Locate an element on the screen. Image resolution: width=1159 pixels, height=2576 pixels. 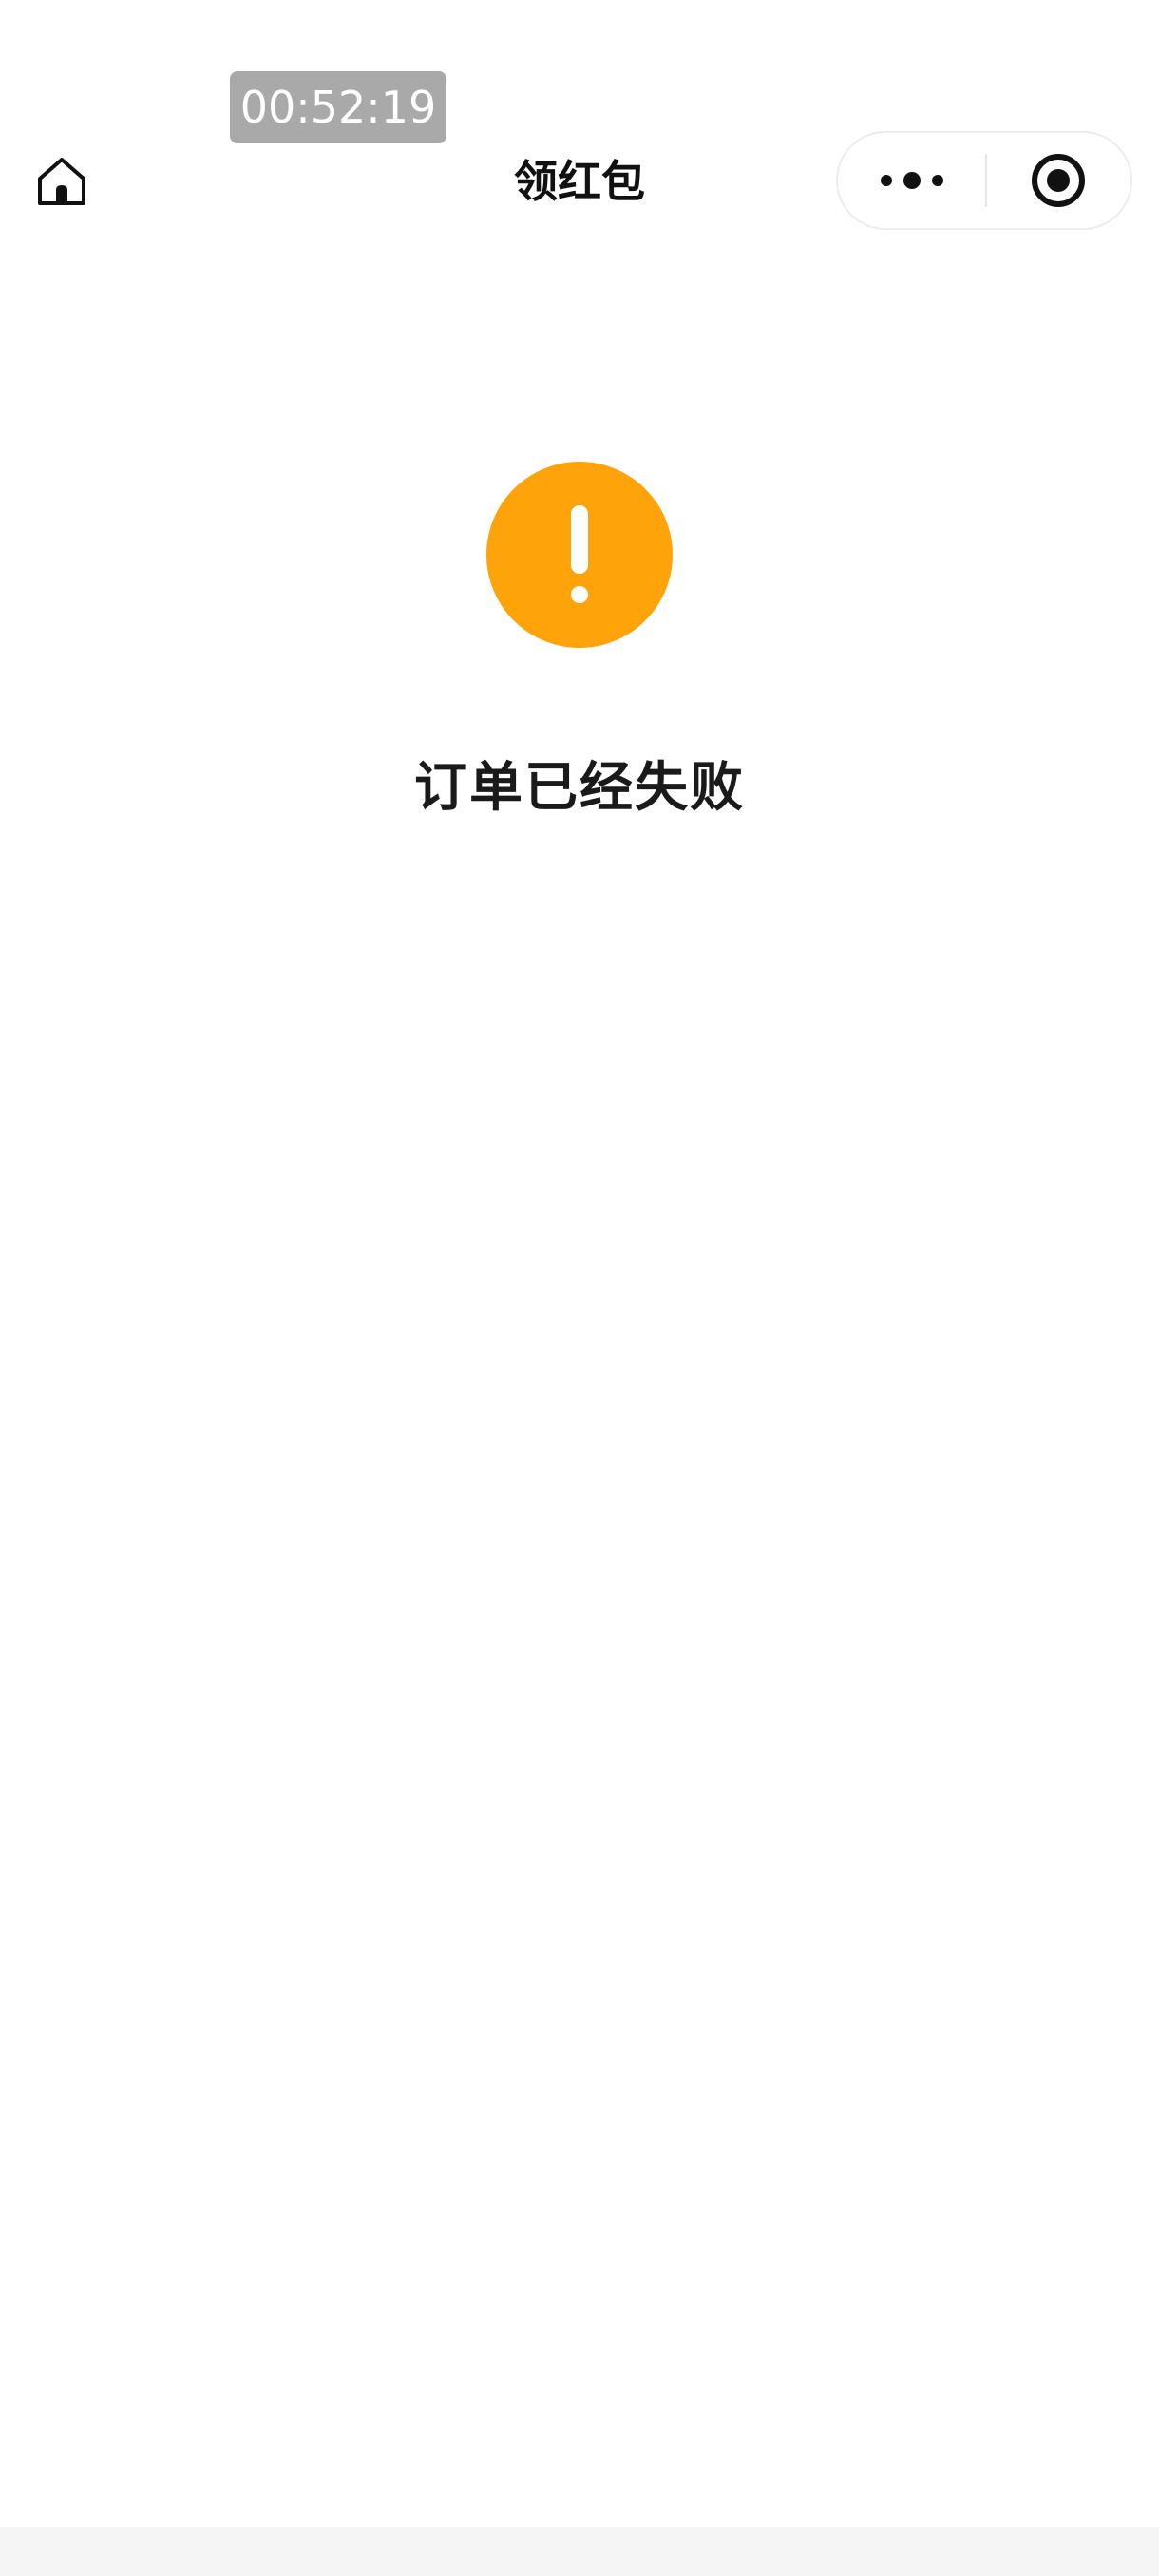
record-circle-icon is located at coordinates (1058, 180).